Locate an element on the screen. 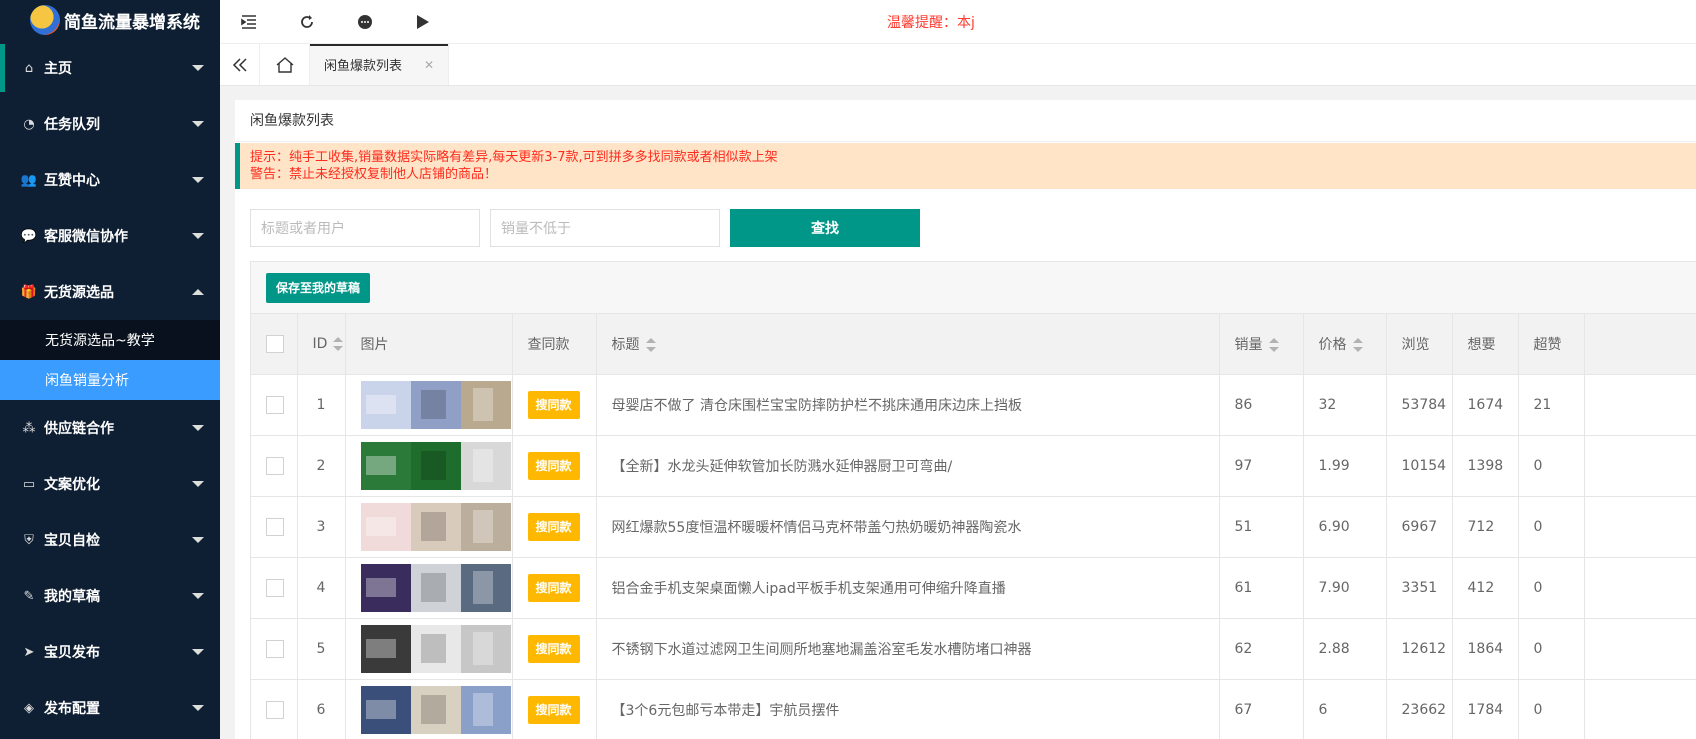  logo-icon is located at coordinates (45, 20).